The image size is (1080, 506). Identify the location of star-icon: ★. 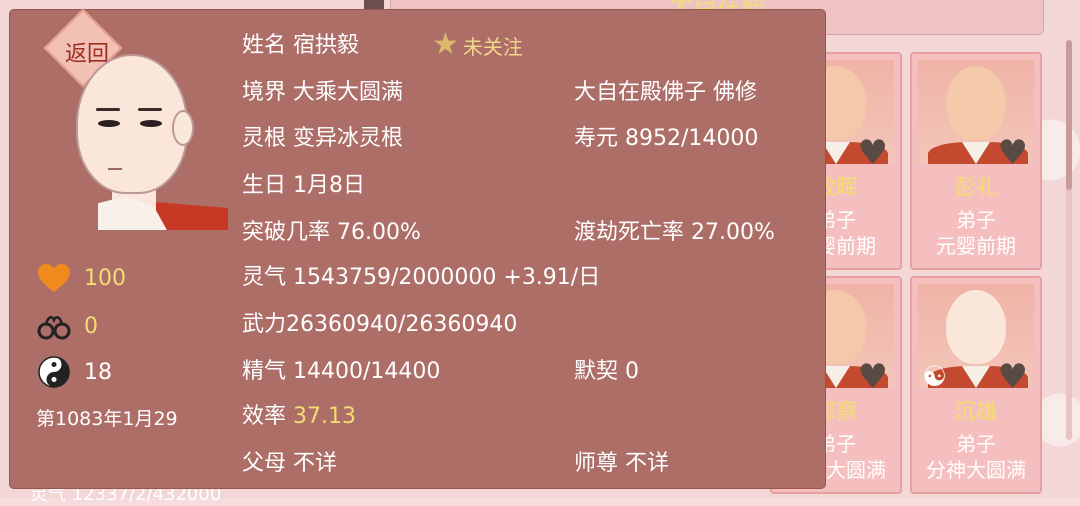
(445, 44).